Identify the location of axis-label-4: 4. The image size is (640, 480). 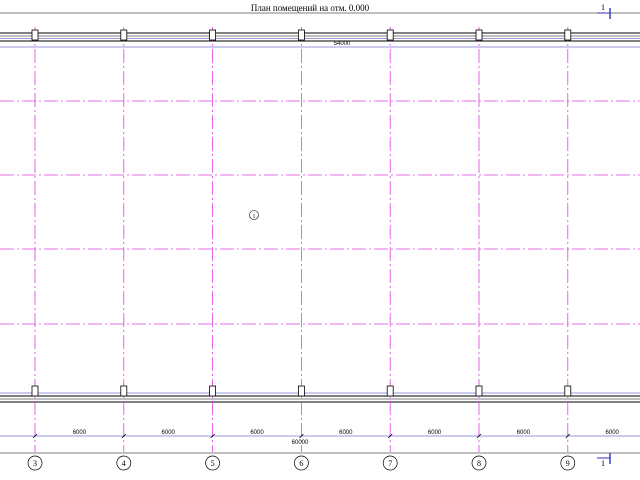
(124, 463).